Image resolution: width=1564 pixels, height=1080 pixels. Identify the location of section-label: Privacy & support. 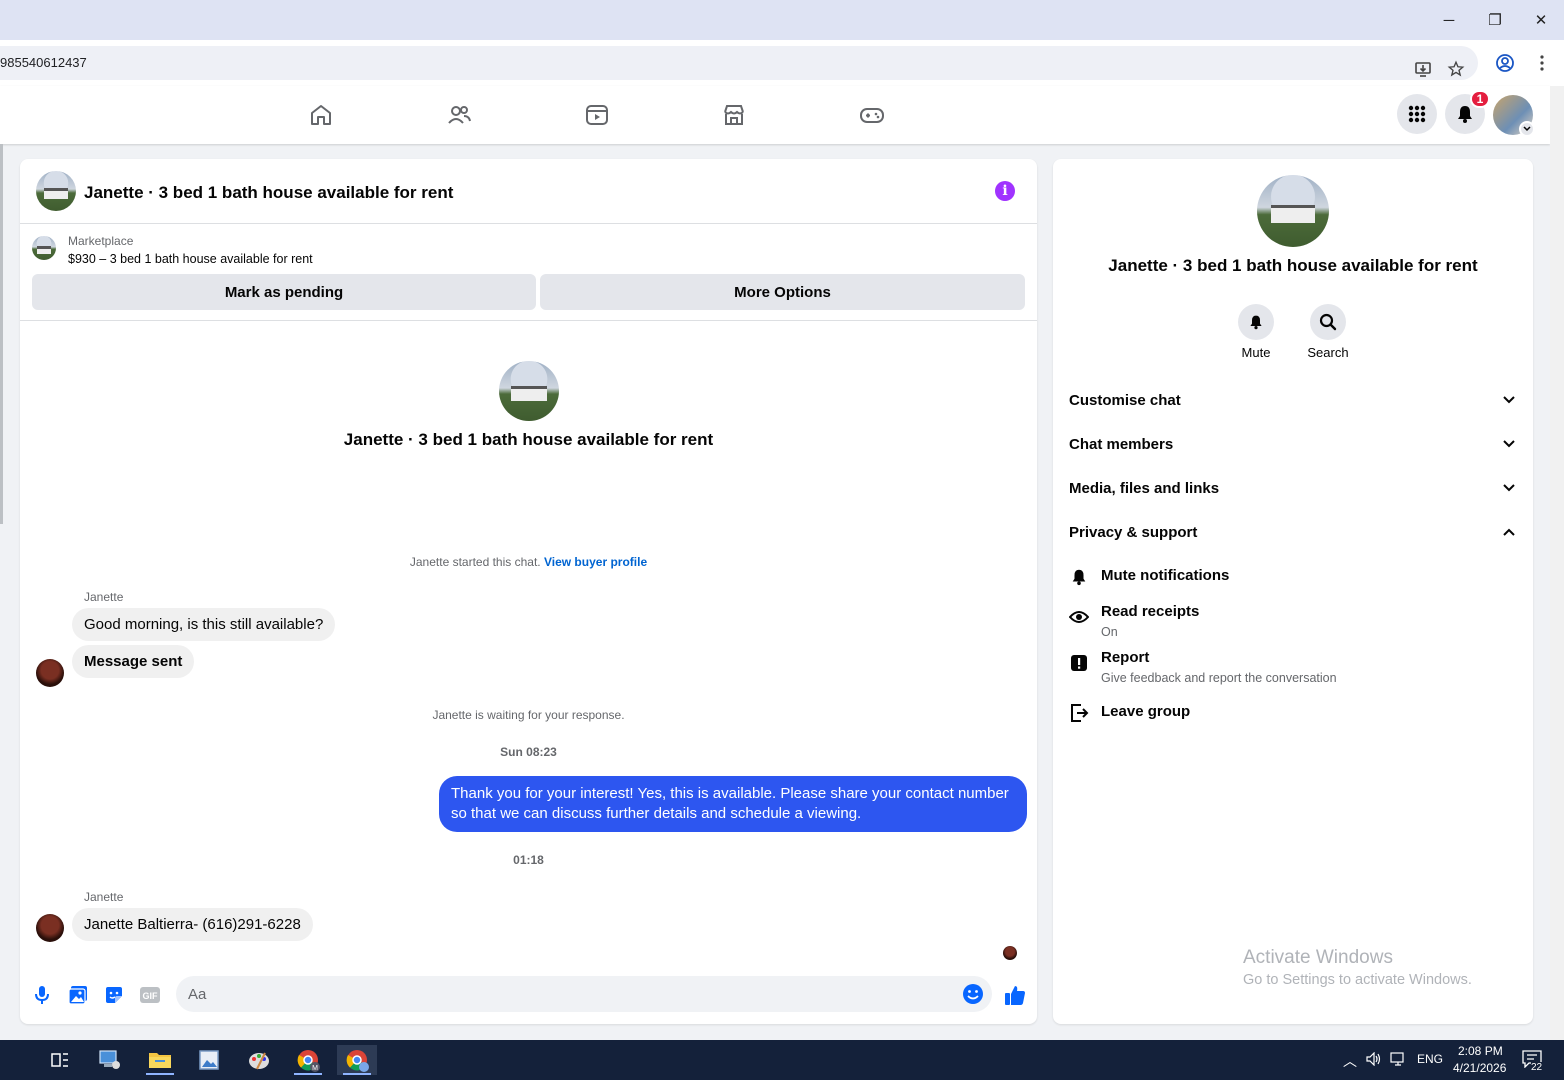
(1133, 532).